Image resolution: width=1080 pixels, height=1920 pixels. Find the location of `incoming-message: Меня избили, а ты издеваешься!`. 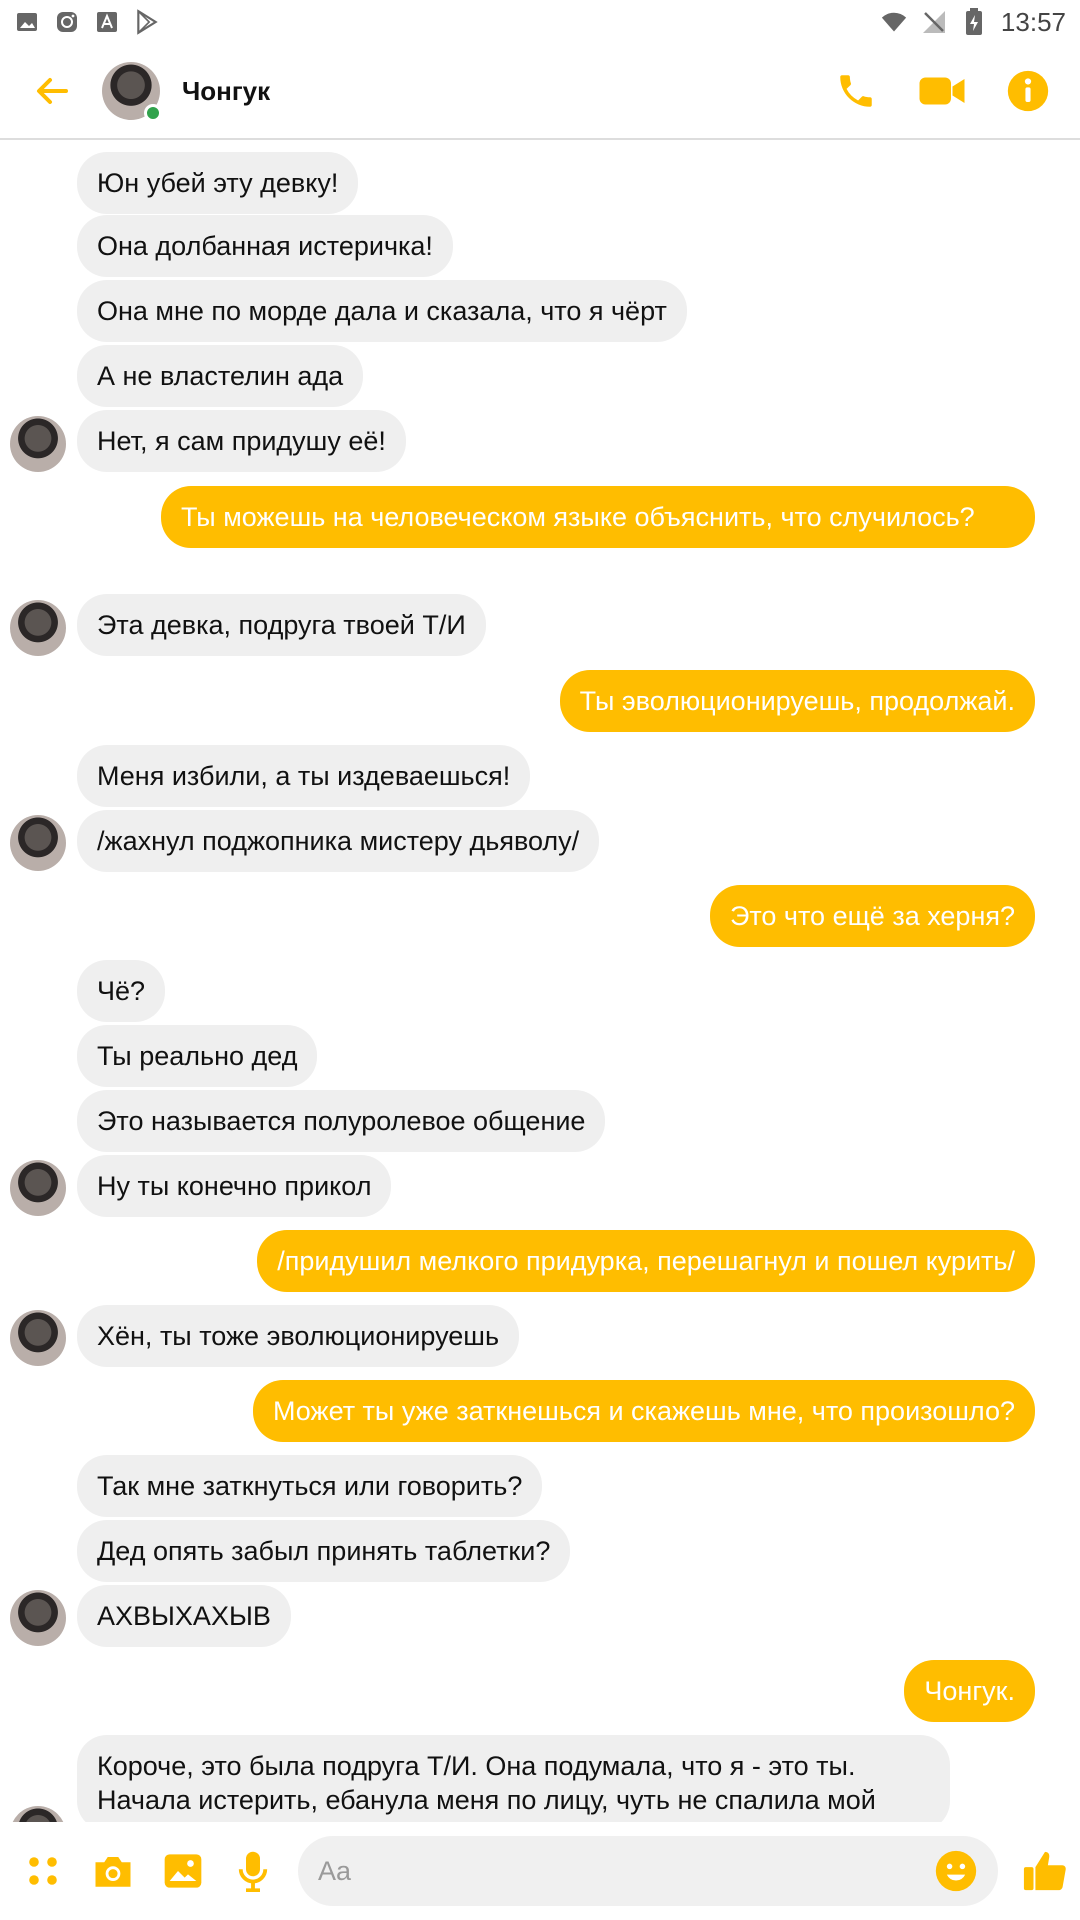

incoming-message: Меня избили, а ты издеваешься! is located at coordinates (304, 776).